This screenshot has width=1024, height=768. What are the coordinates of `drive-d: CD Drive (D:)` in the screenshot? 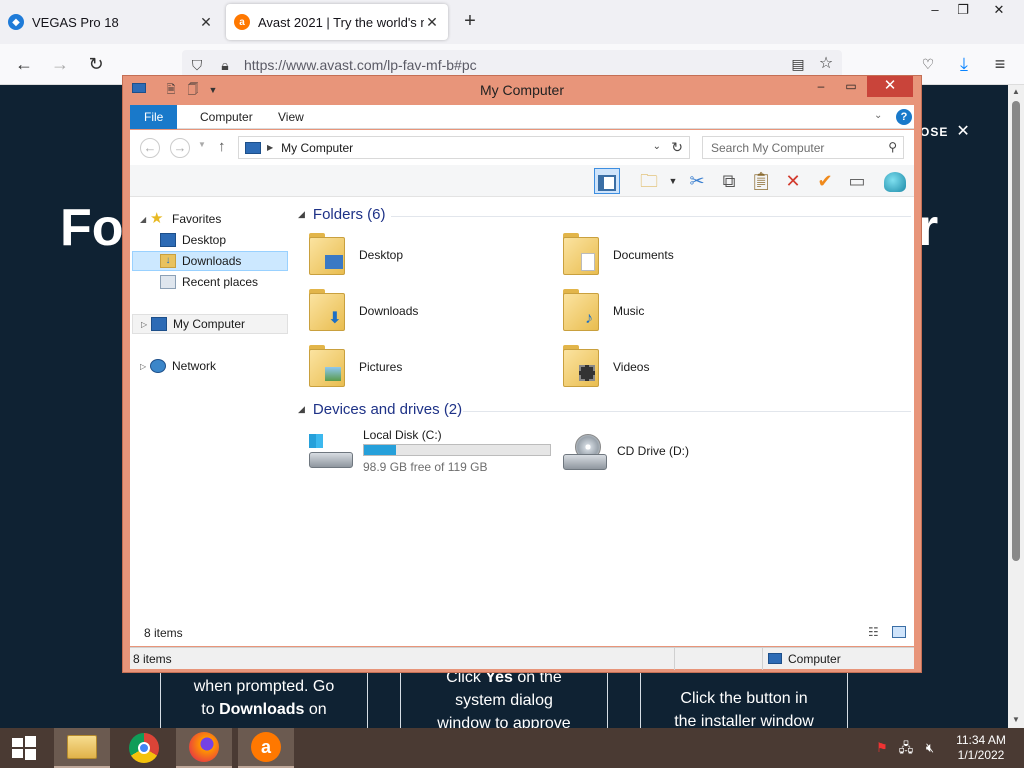 It's located at (686, 456).